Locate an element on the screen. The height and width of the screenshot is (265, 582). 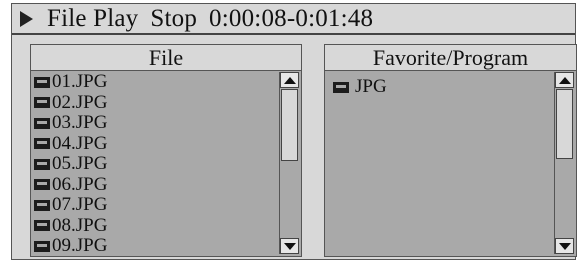
list-item: 02.JPG is located at coordinates (155, 102).